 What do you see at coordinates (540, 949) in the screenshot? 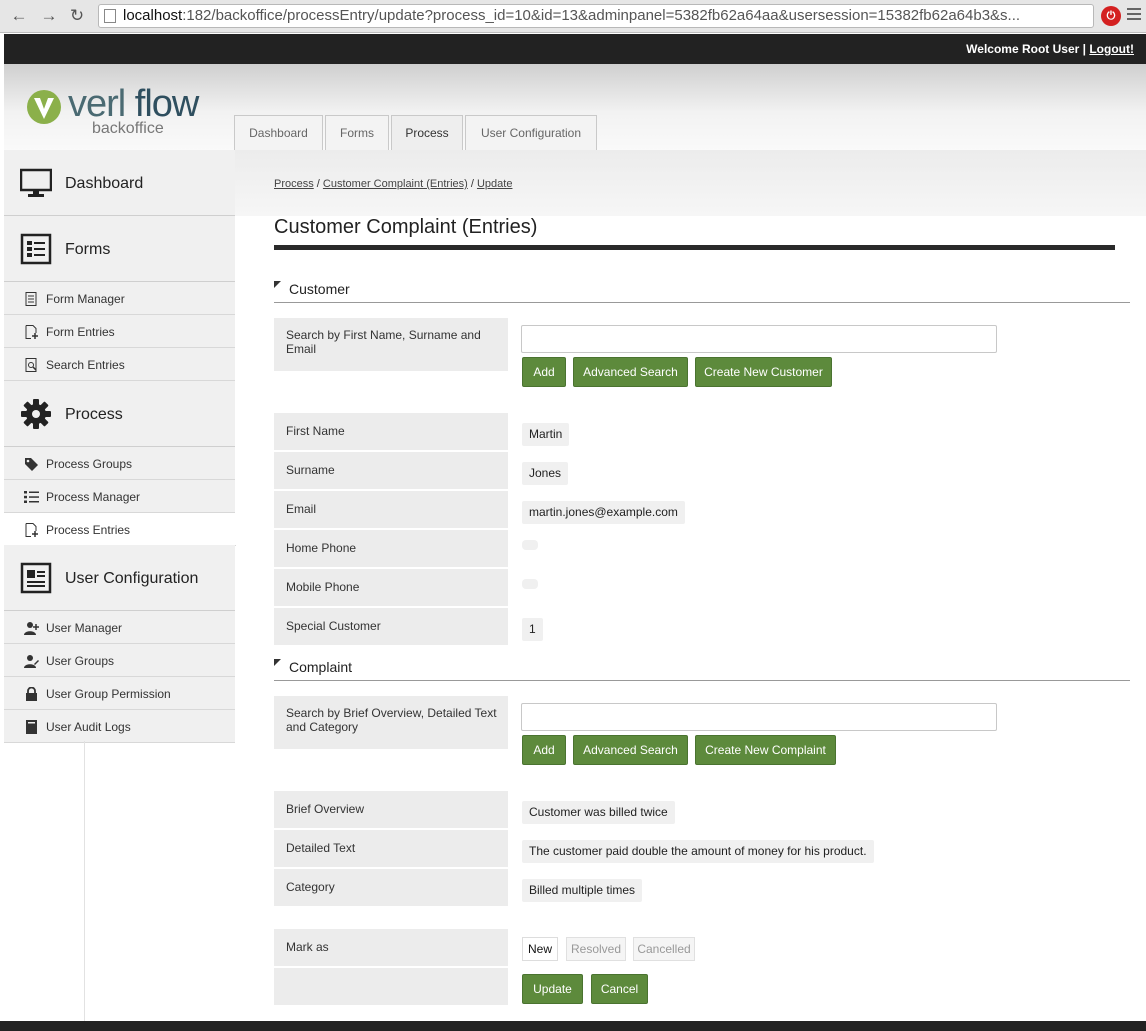
I see `mark-option-new: New` at bounding box center [540, 949].